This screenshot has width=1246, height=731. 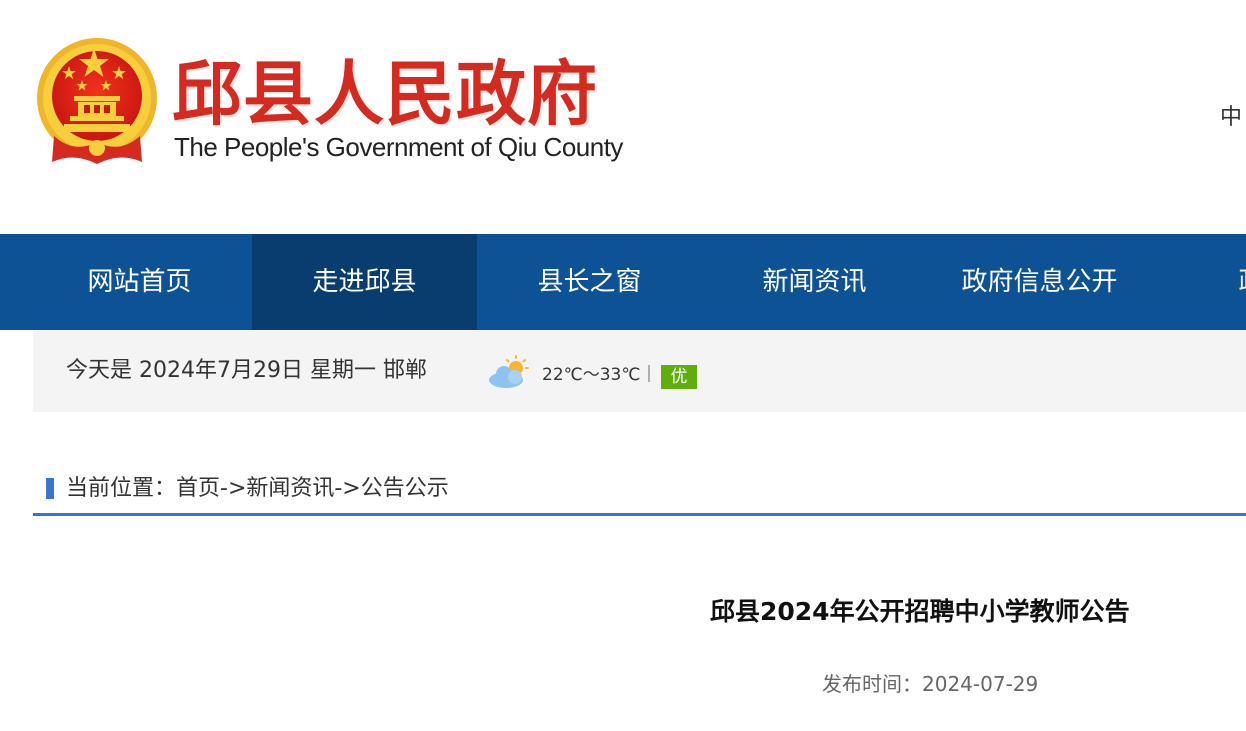 What do you see at coordinates (97, 101) in the screenshot?
I see `national-emblem-icon` at bounding box center [97, 101].